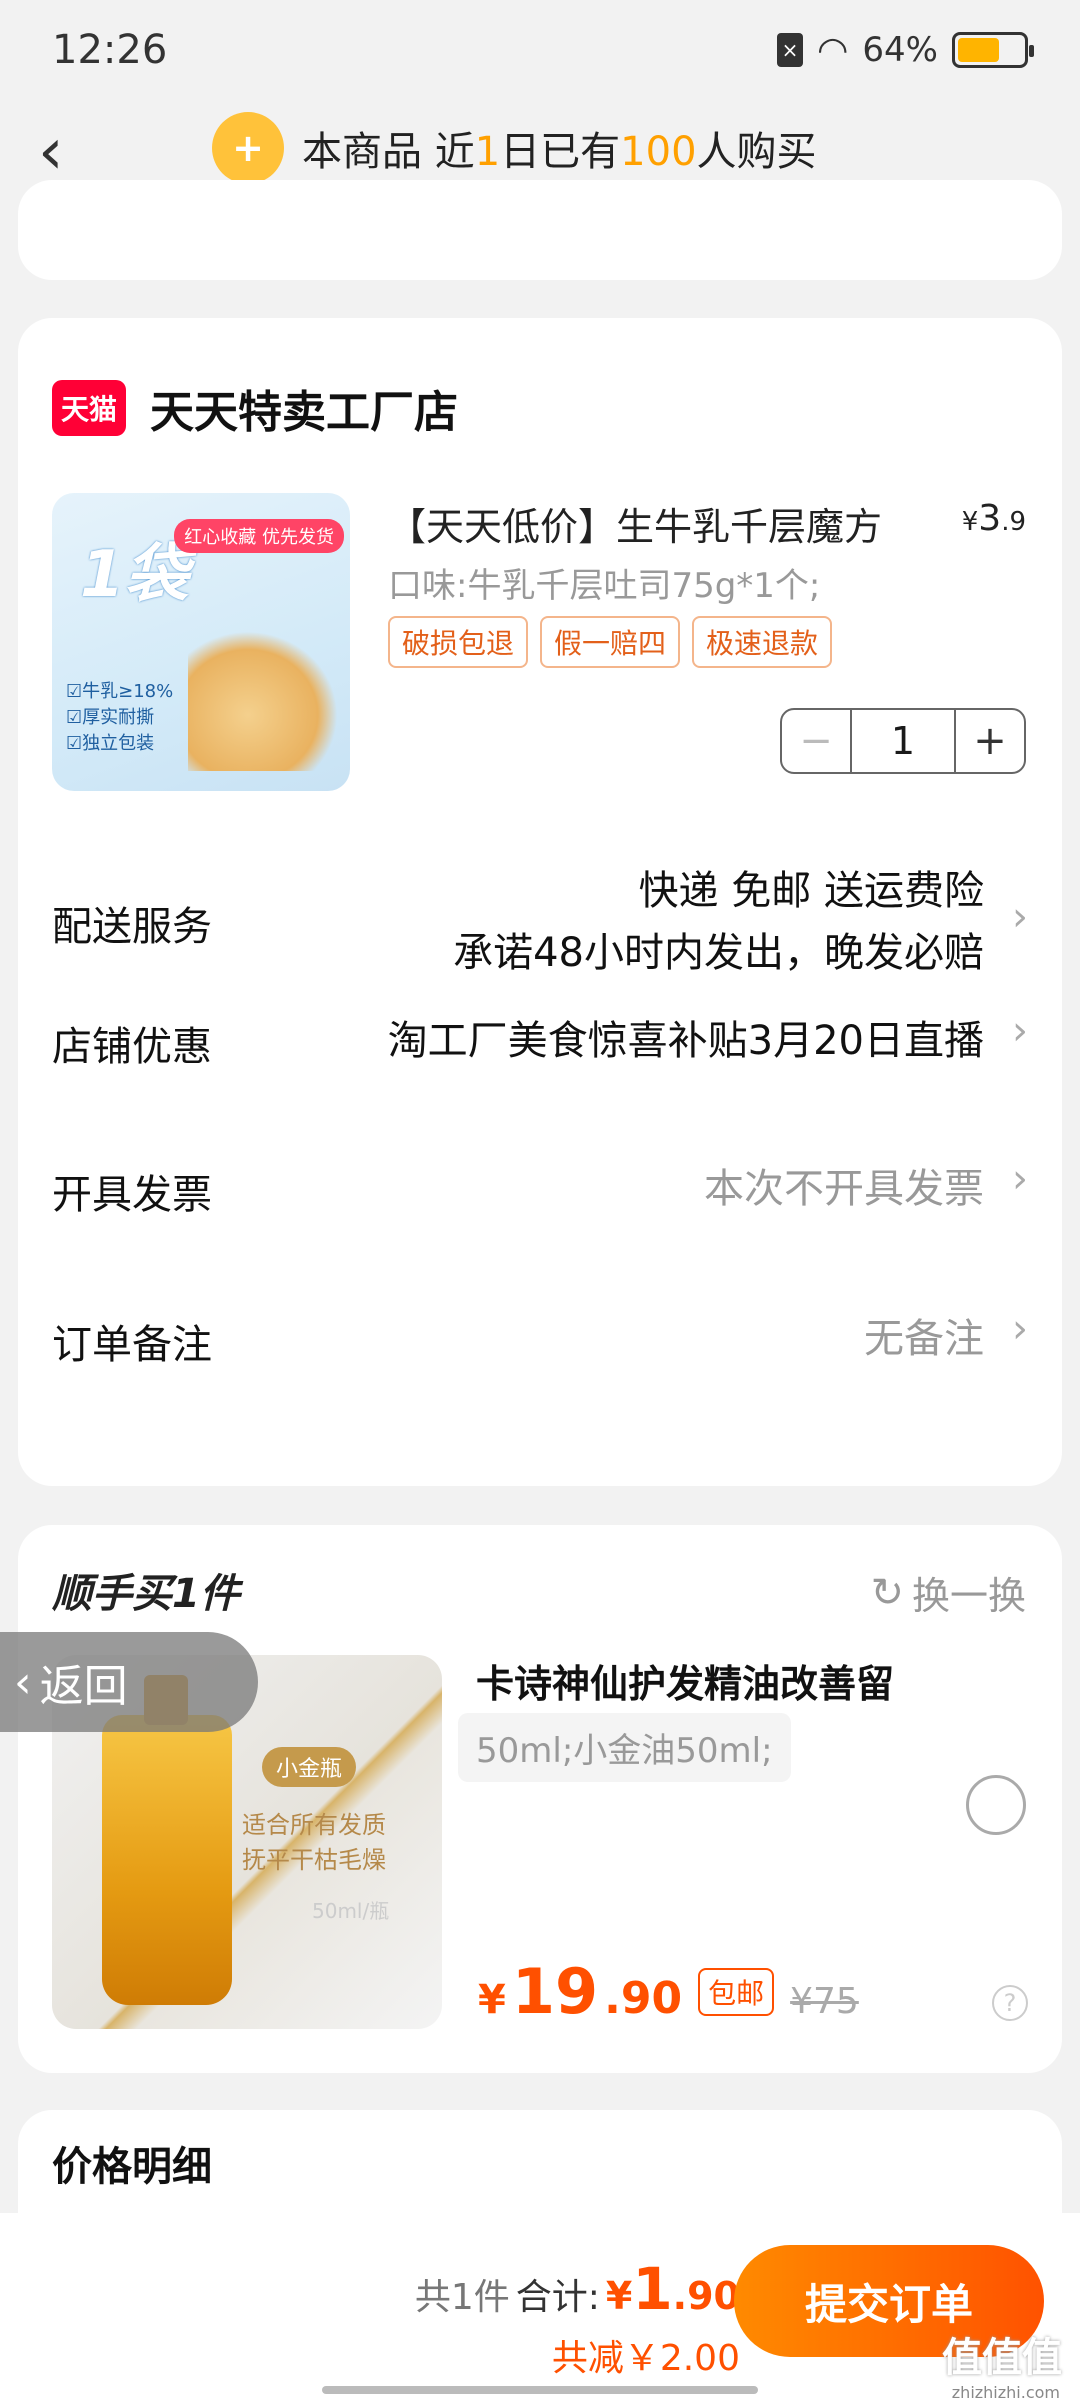  Describe the element at coordinates (718, 953) in the screenshot. I see `delivery-promise: 承诺48小时内发出，晚发必赔` at that location.